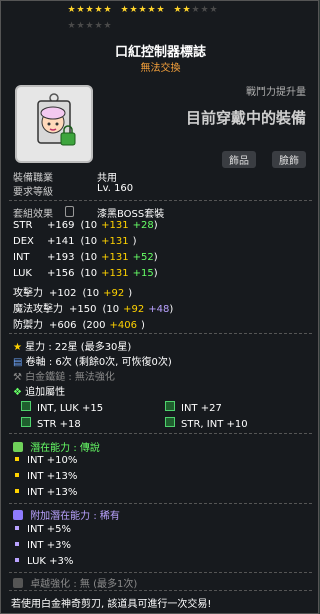  Describe the element at coordinates (79, 323) in the screenshot. I see `stat-line: 防禦力 +606 (200 +406)` at that location.